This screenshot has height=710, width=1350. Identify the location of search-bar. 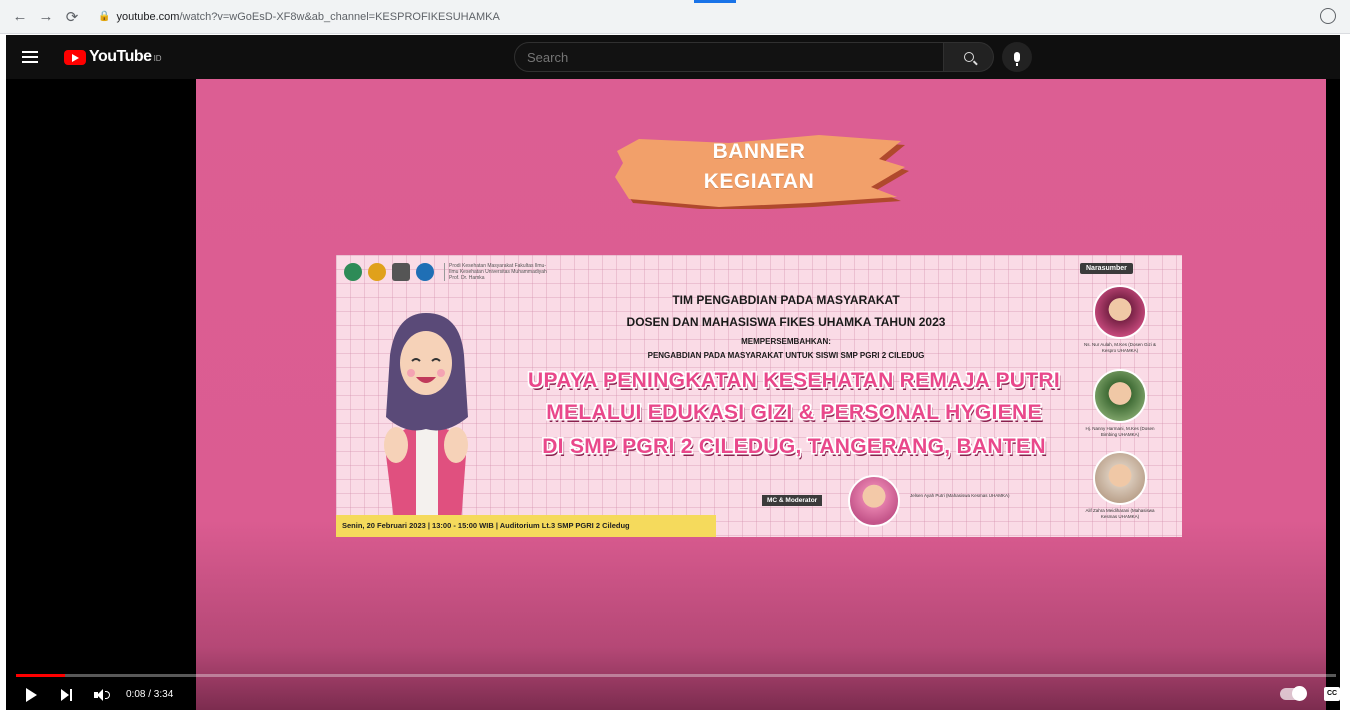
(773, 57).